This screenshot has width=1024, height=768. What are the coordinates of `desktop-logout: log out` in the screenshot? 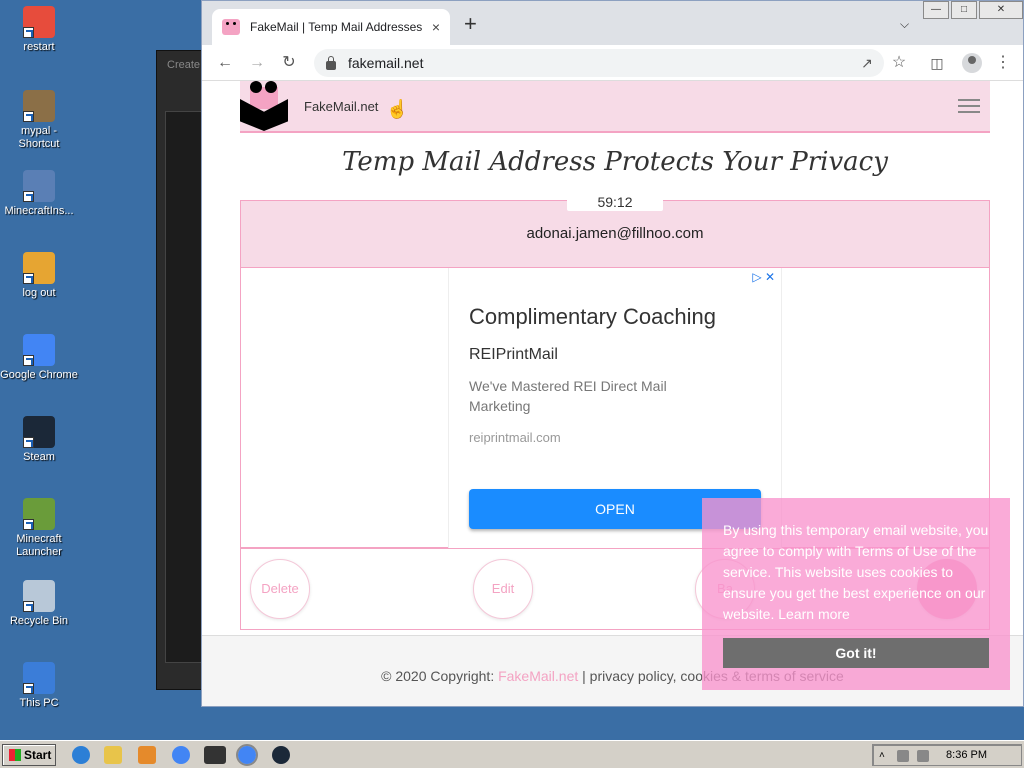 It's located at (39, 276).